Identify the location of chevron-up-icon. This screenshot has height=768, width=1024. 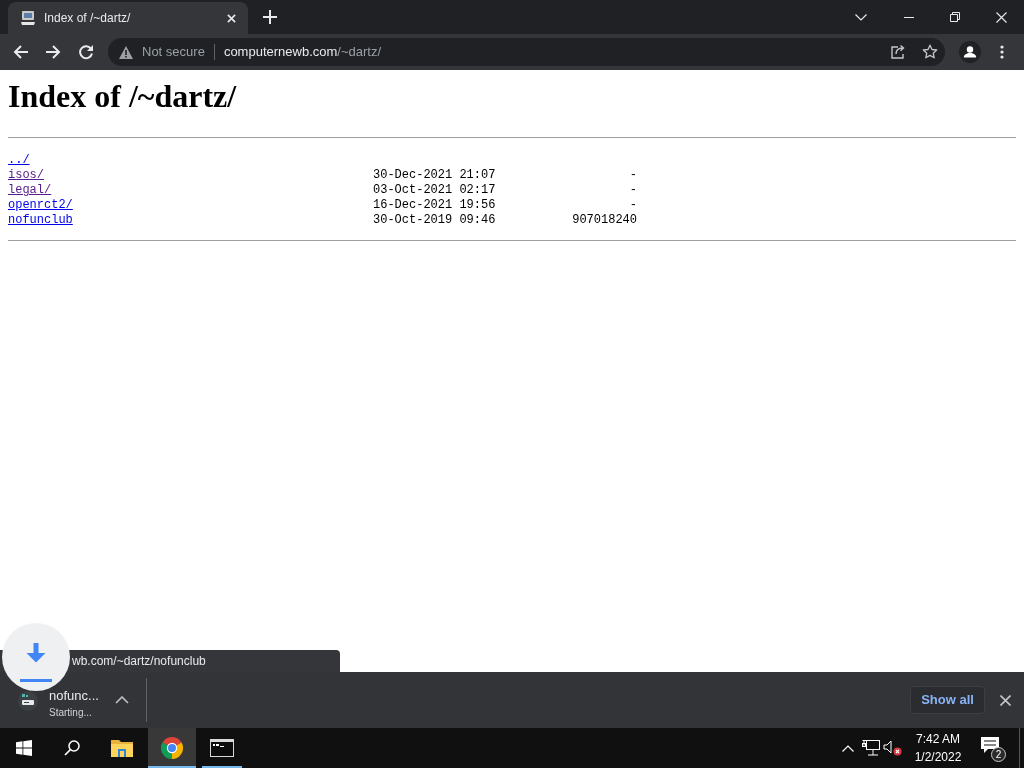
(122, 700).